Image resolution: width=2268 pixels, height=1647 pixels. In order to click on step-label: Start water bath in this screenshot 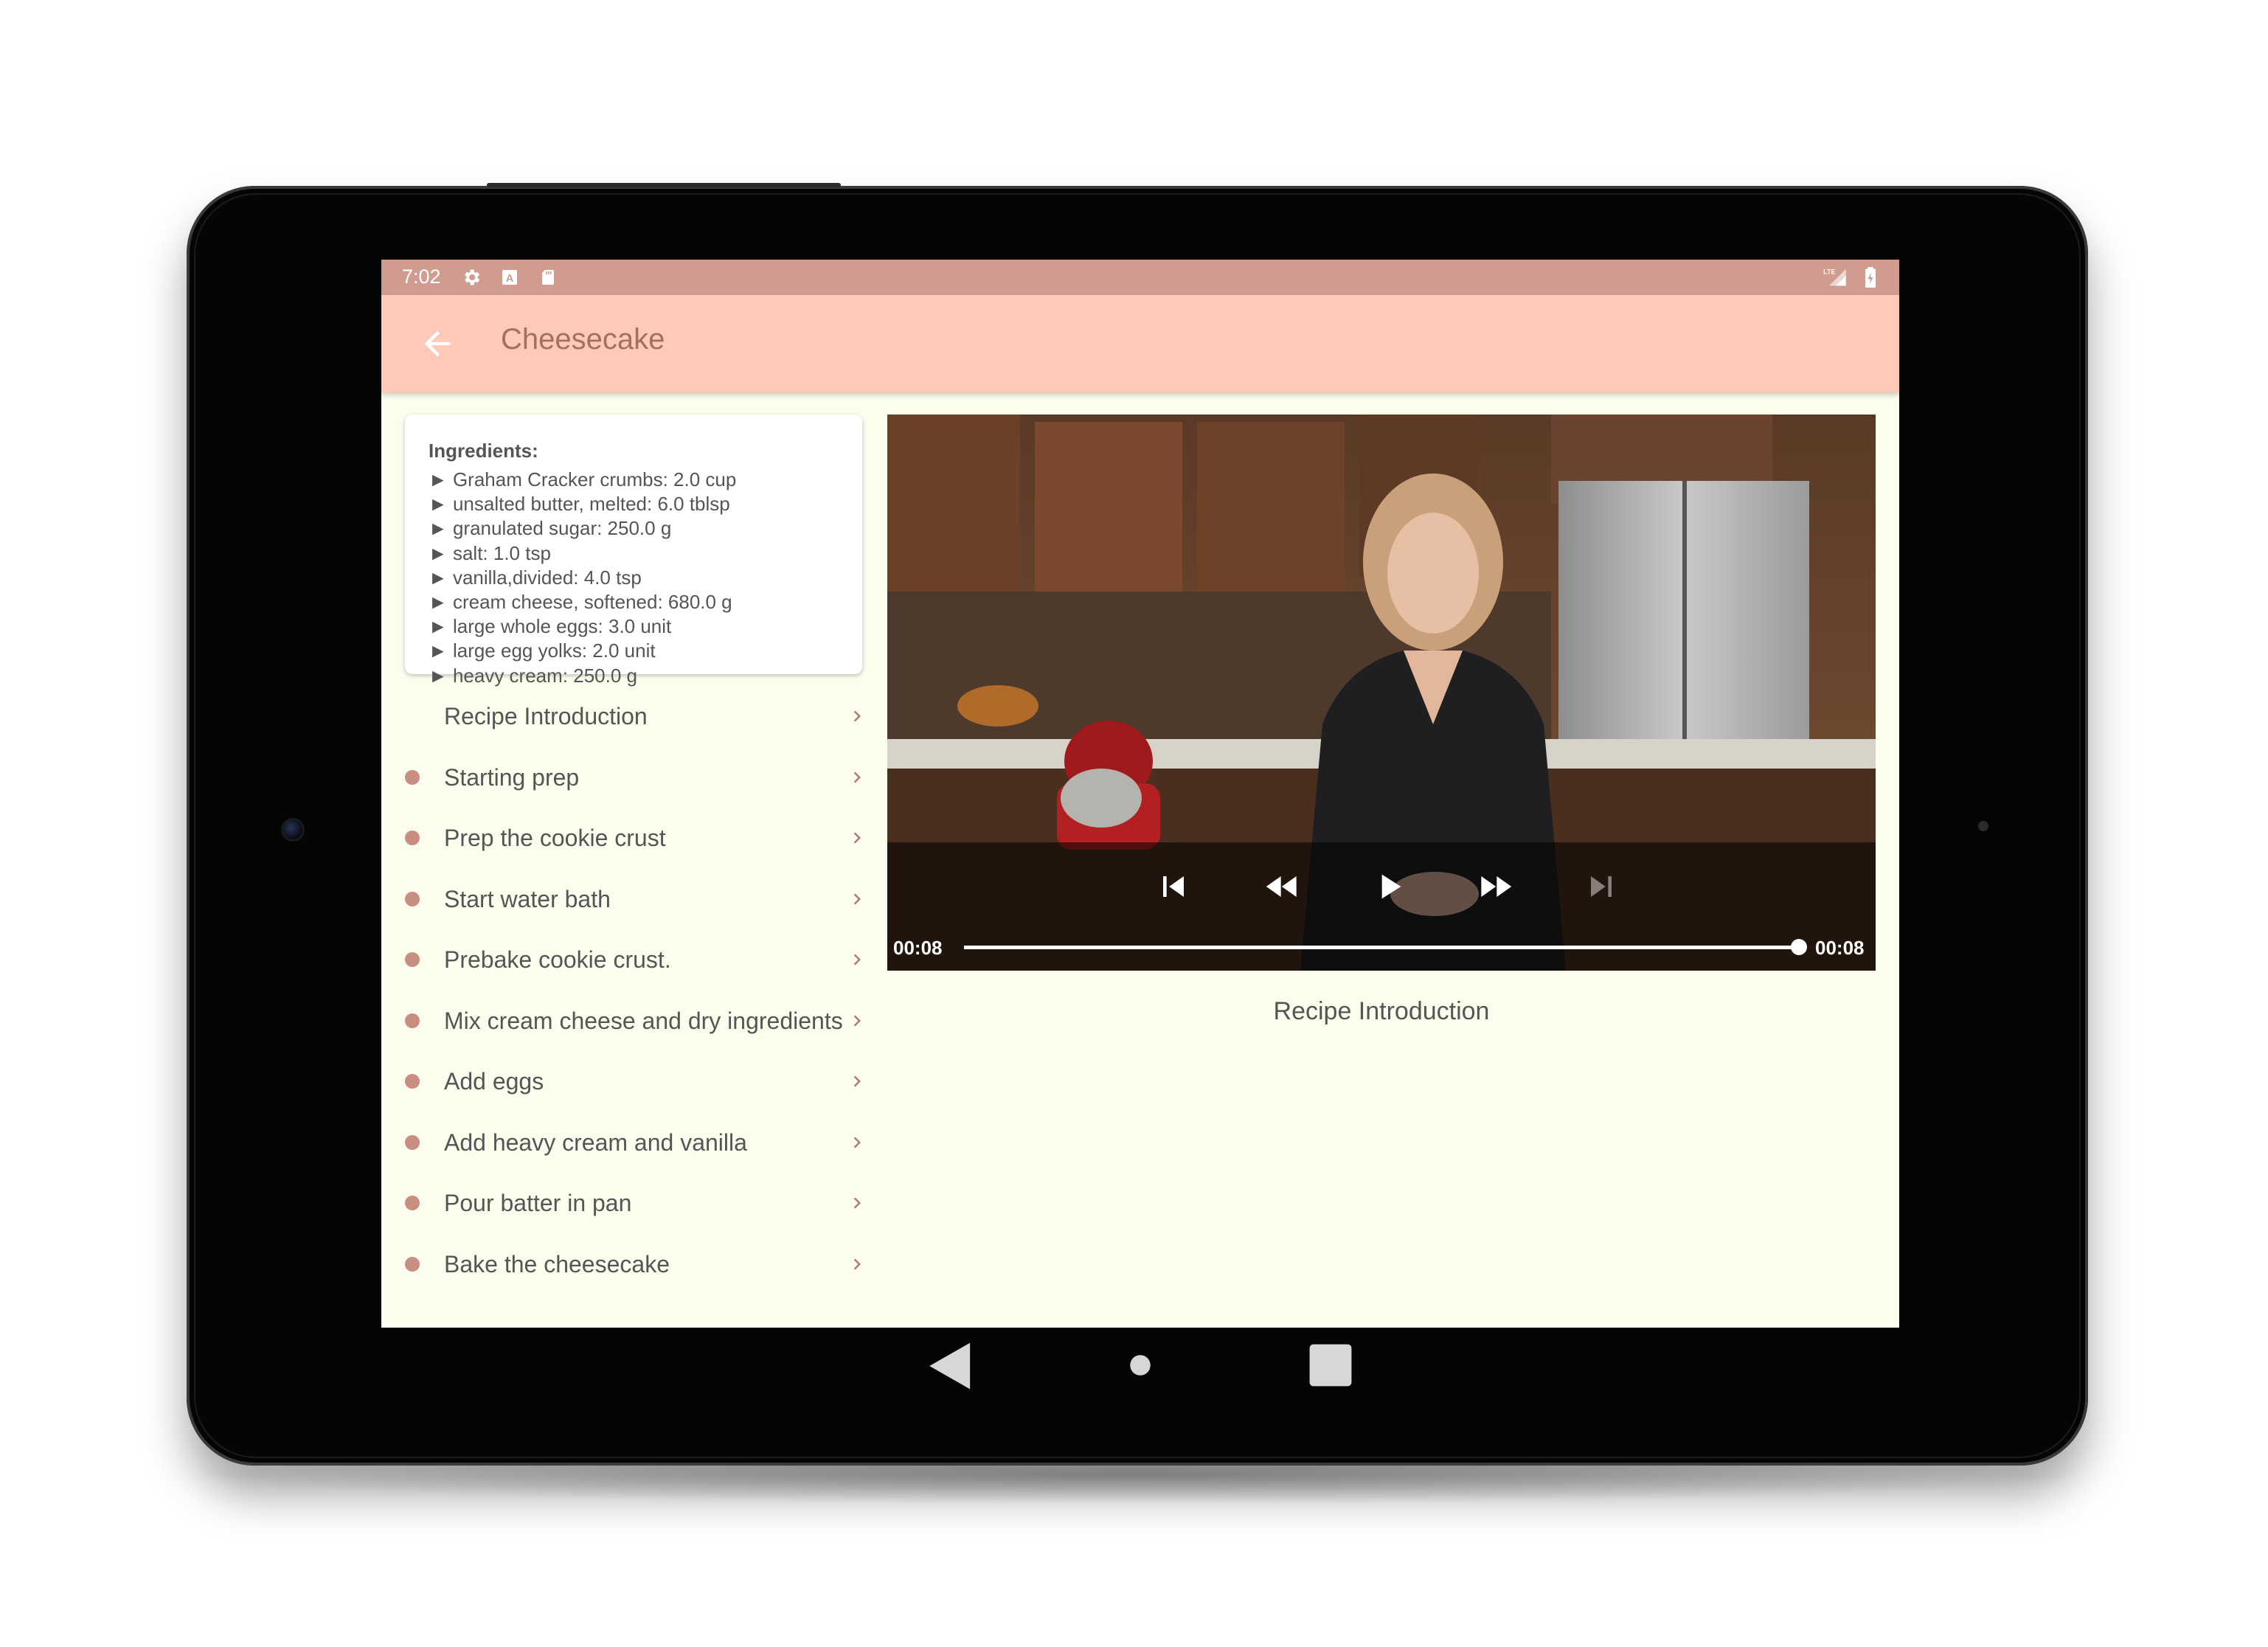, I will do `click(527, 898)`.